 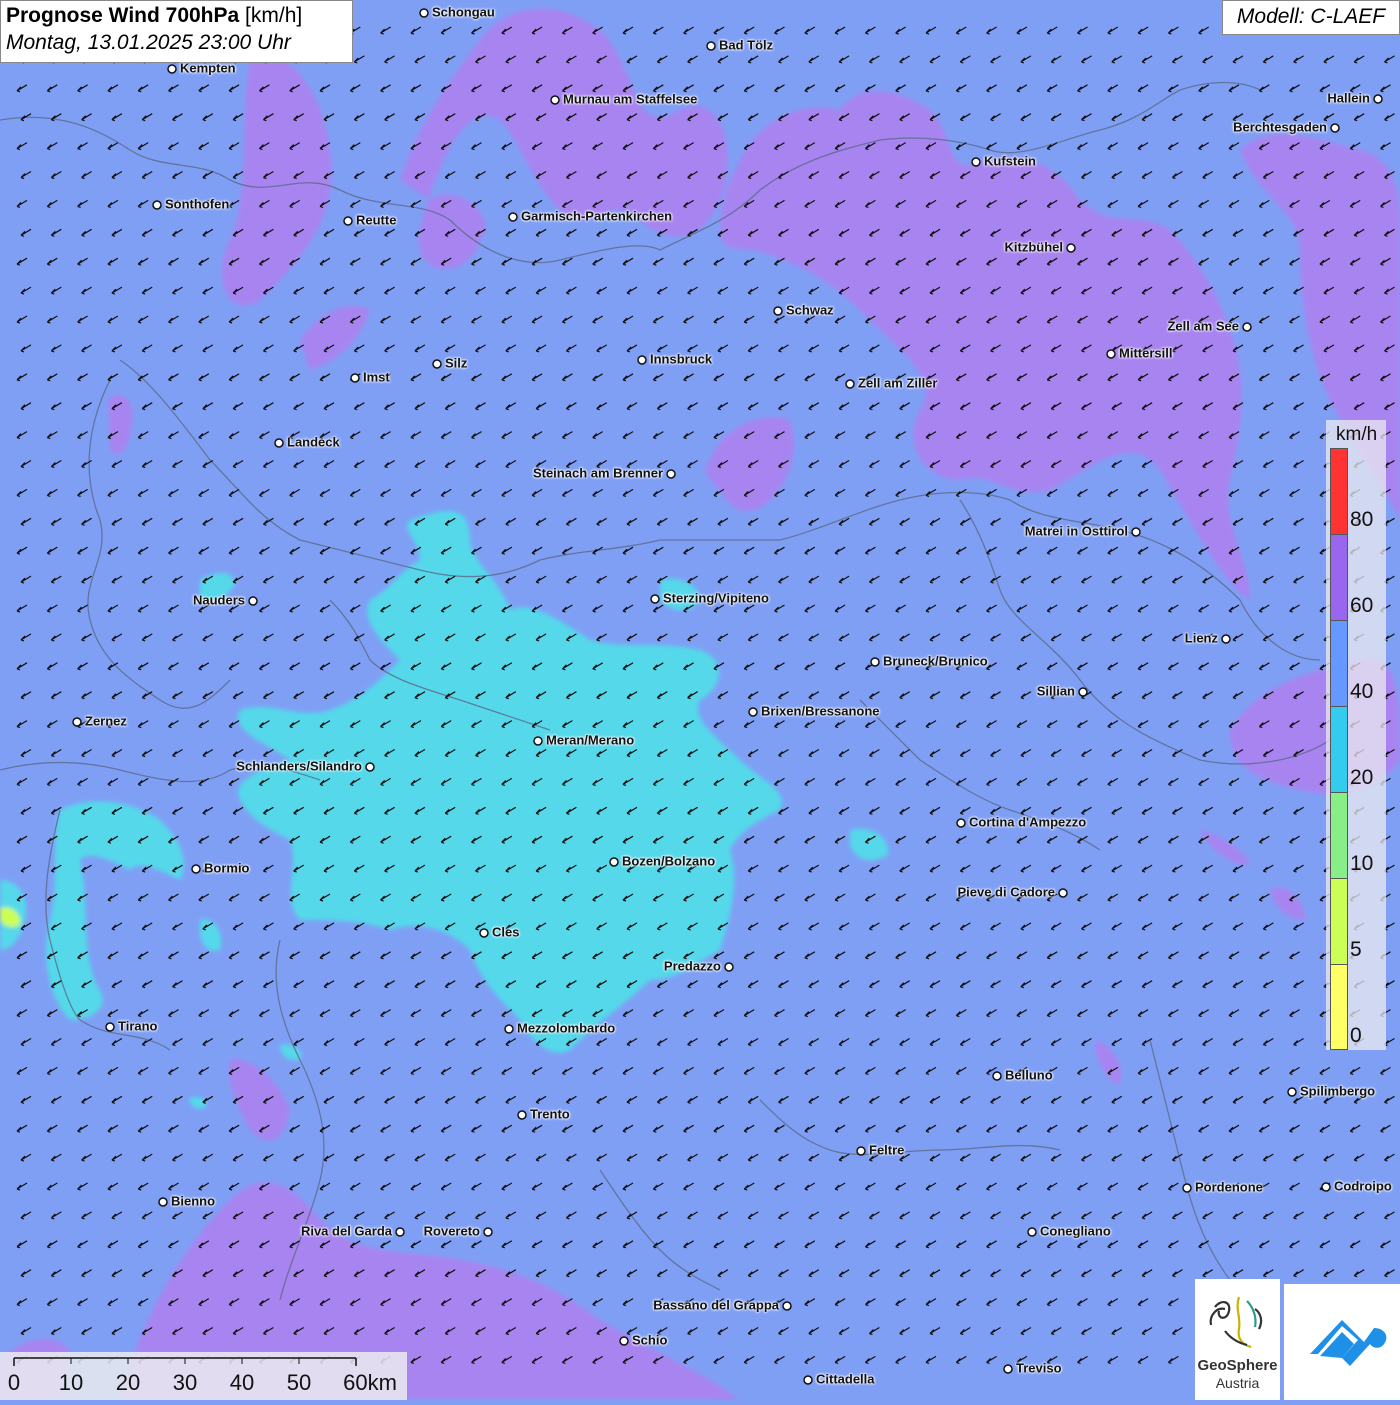 I want to click on scale-label-0: 0, so click(x=14, y=1382).